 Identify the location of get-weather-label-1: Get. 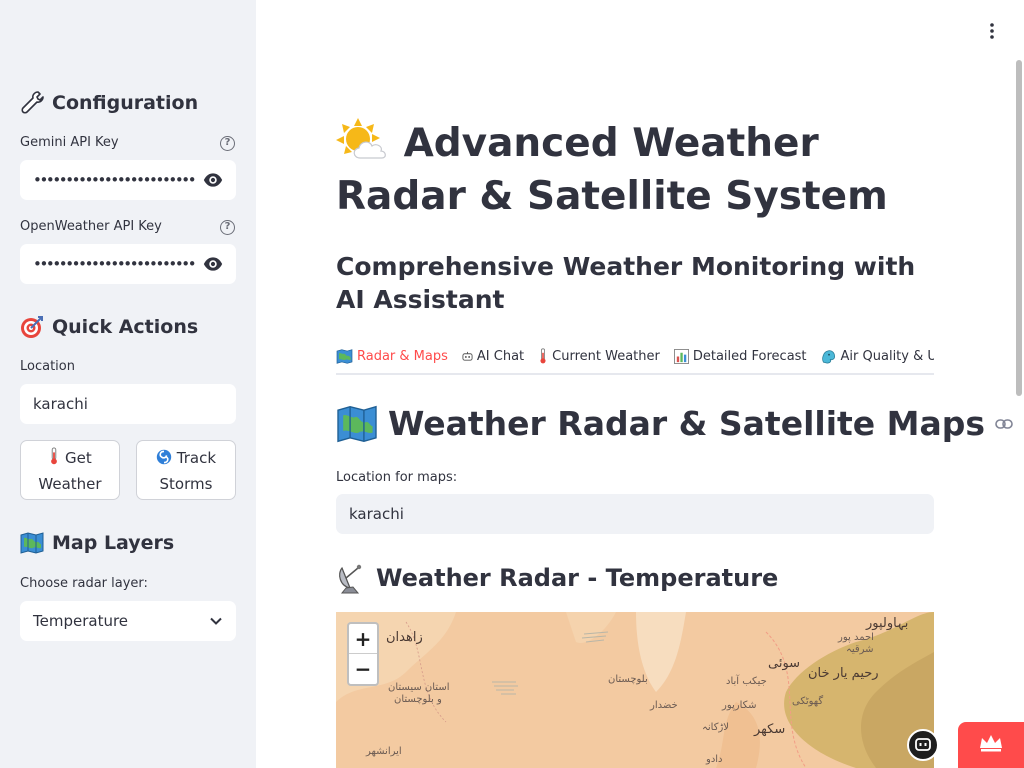
(78, 458).